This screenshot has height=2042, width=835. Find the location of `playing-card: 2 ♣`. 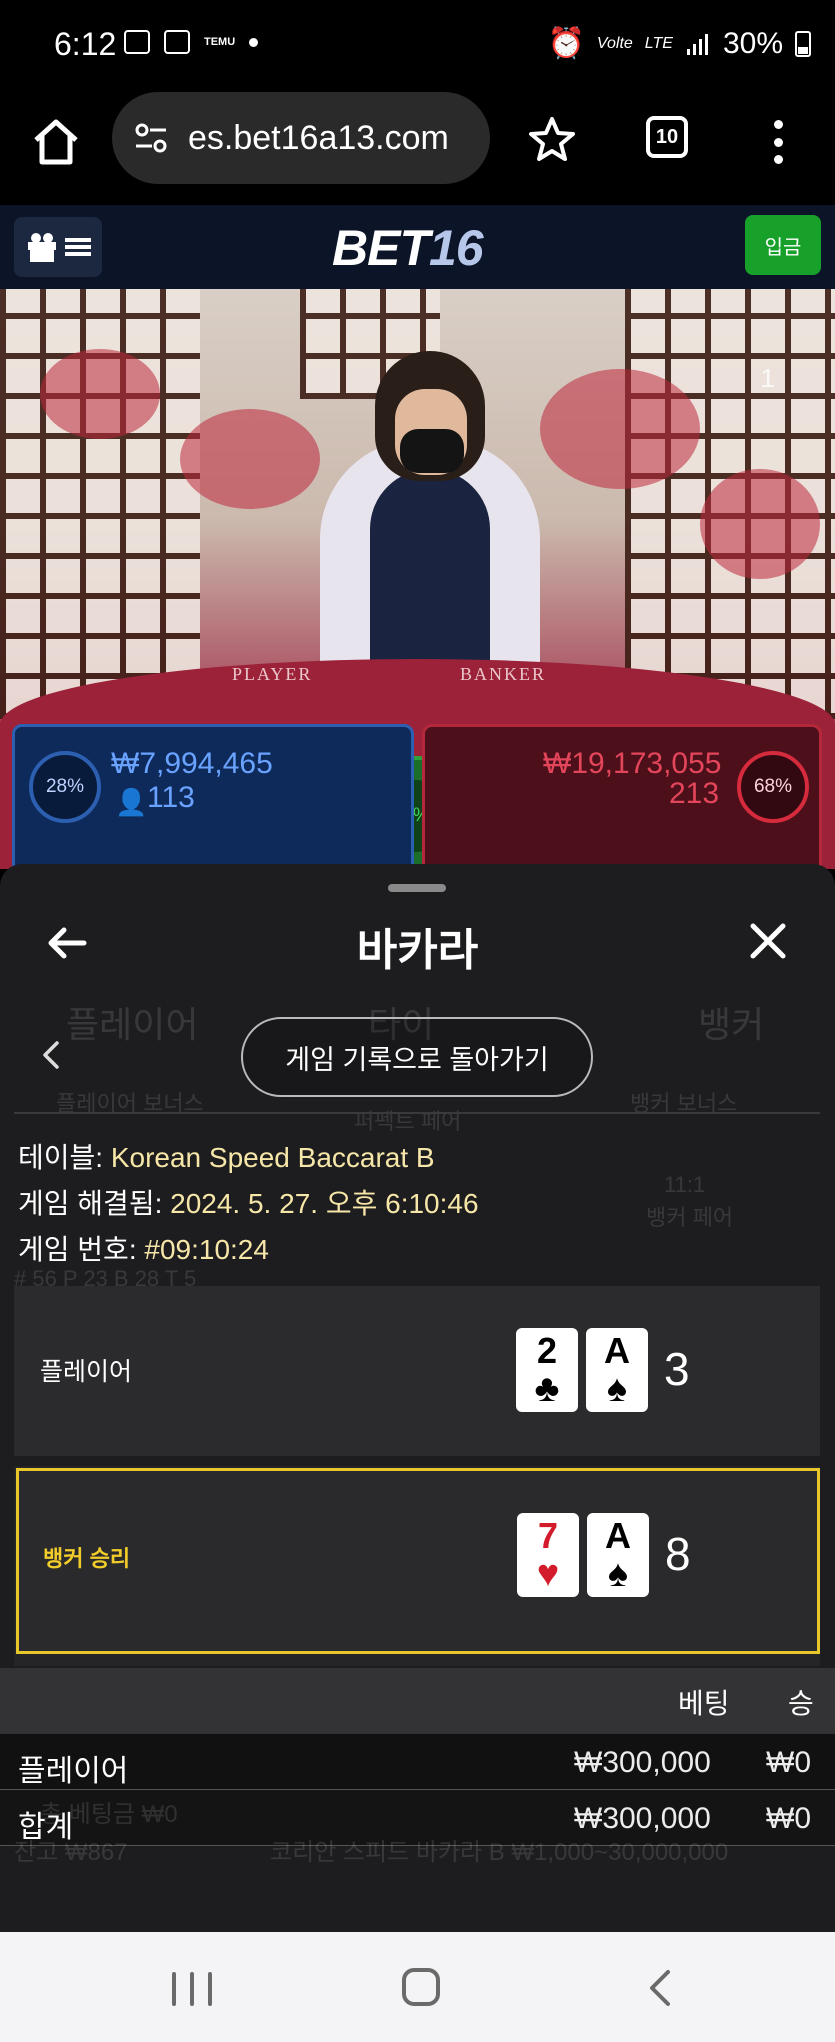

playing-card: 2 ♣ is located at coordinates (547, 1370).